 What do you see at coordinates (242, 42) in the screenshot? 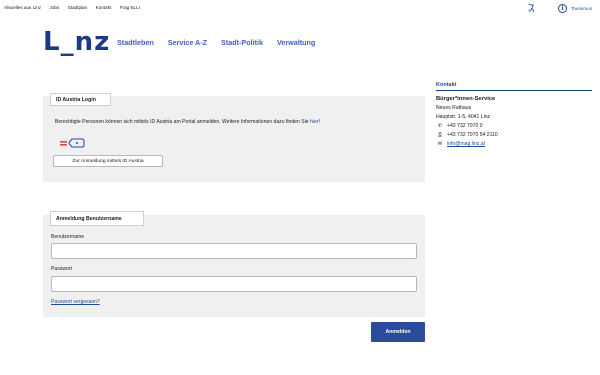
I see `nav-stadt-politik: Stadt-Politik` at bounding box center [242, 42].